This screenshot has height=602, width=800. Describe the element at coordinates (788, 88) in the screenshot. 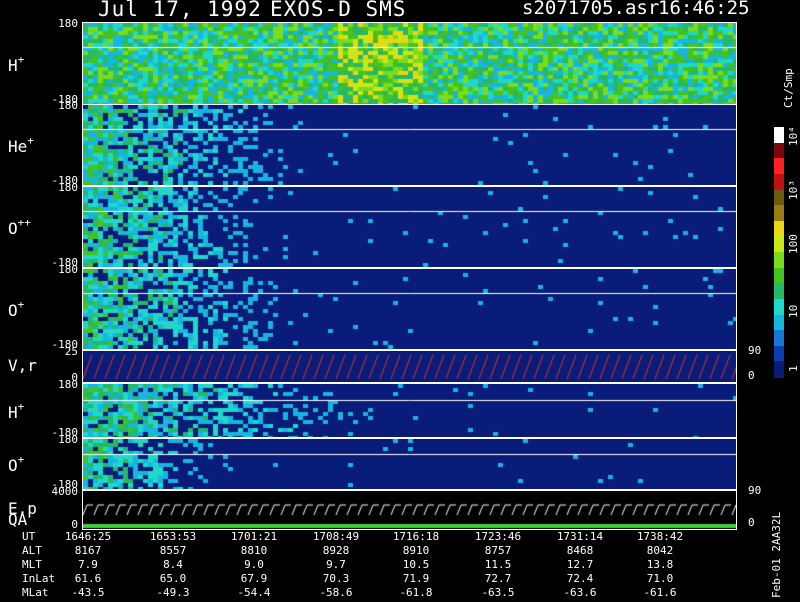

I see `colorbar-unit: Ct/Smp` at that location.